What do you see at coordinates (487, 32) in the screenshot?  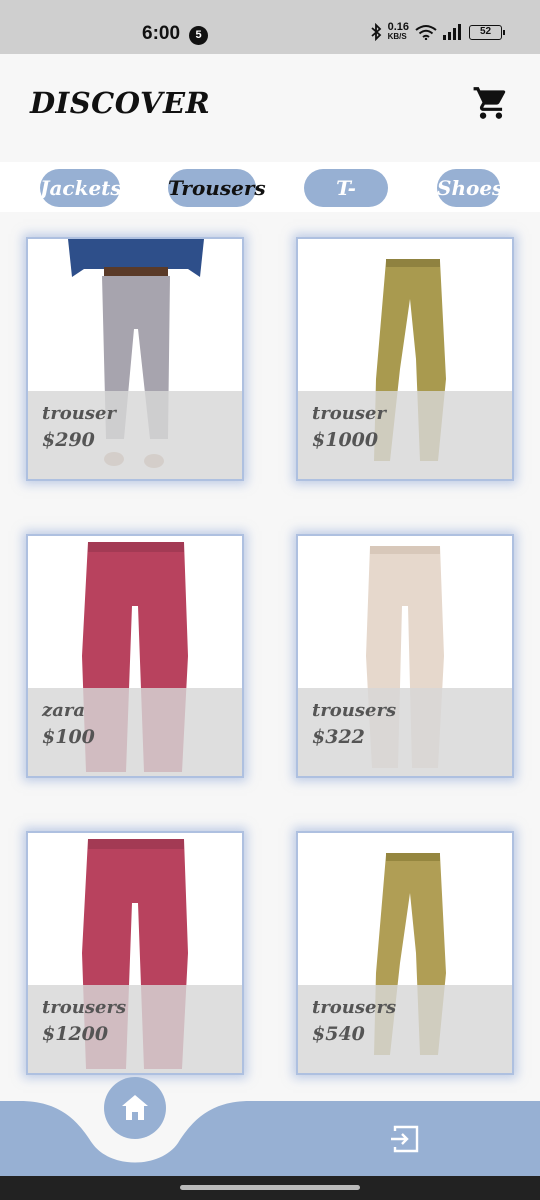 I see `battery-icon: 52` at bounding box center [487, 32].